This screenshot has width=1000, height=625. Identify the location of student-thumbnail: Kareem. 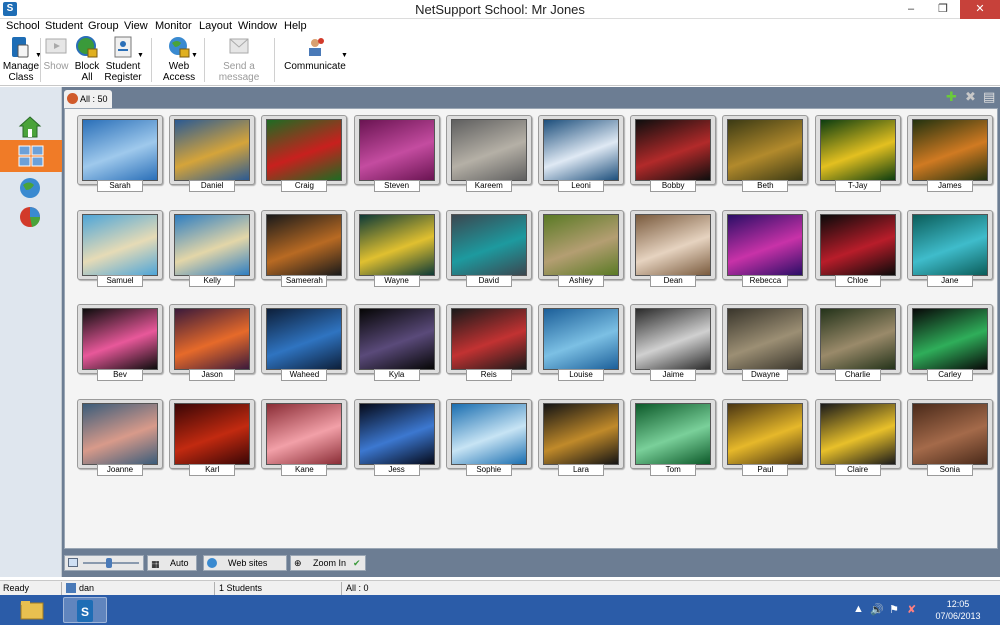
(488, 153).